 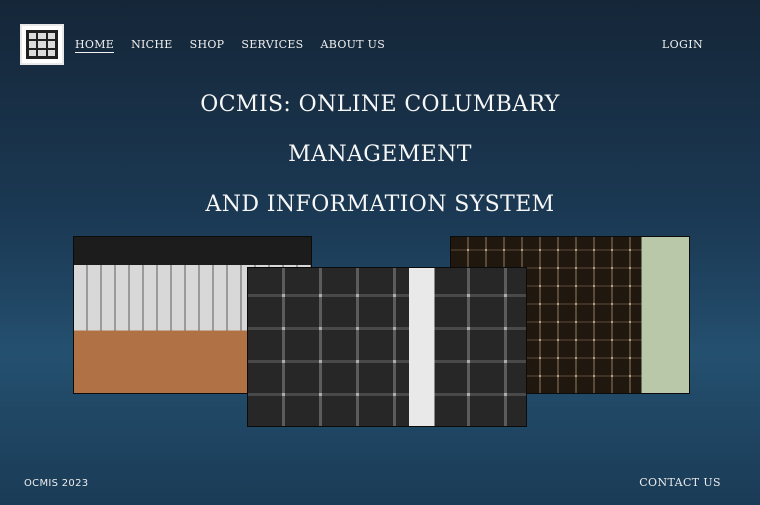 What do you see at coordinates (380, 154) in the screenshot?
I see `hero-title-line-2: MANAGEMENT` at bounding box center [380, 154].